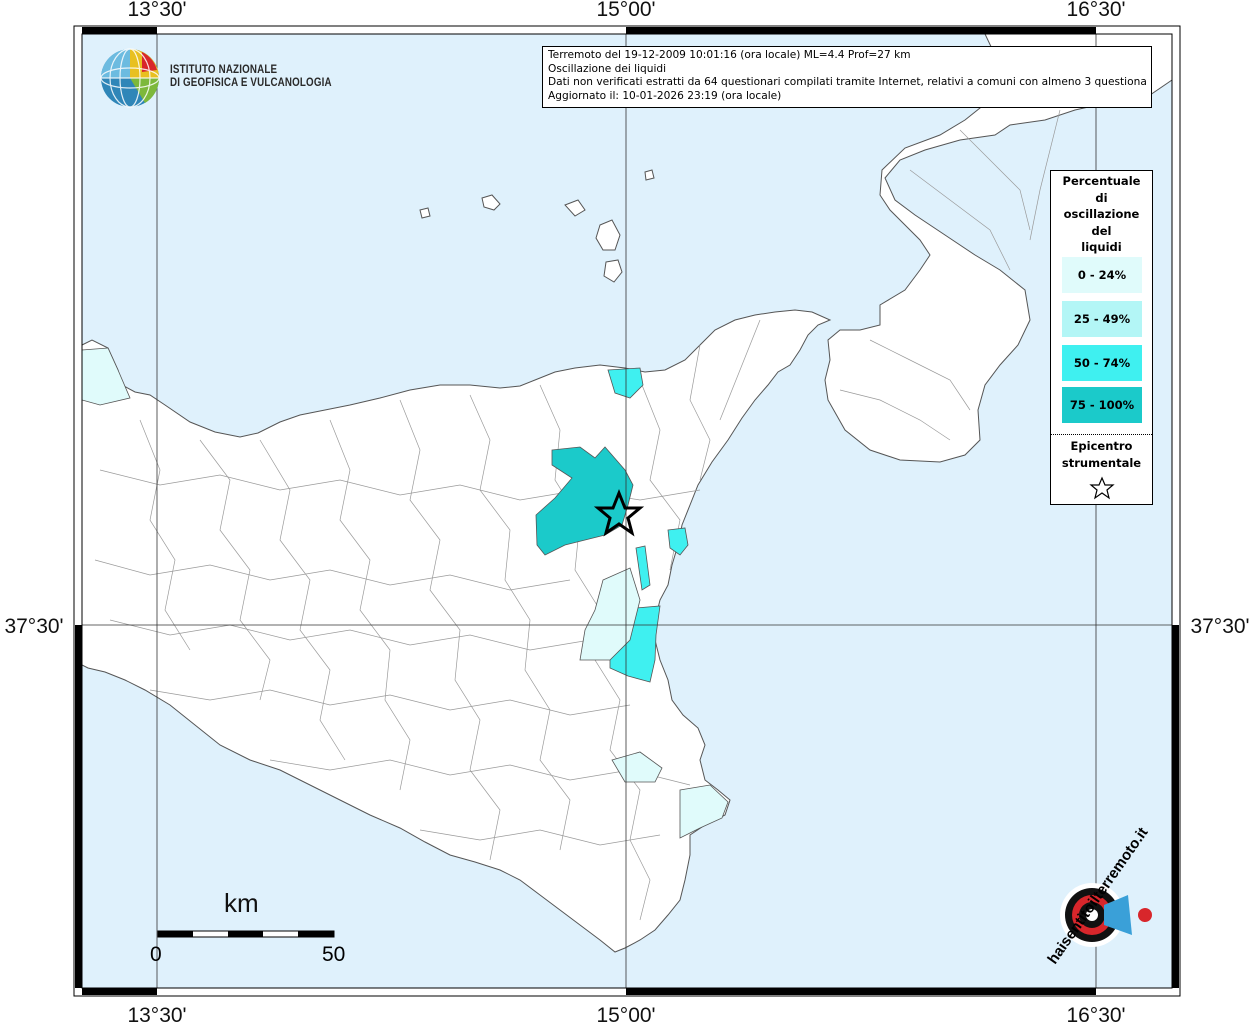 This screenshot has height=1024, width=1254. Describe the element at coordinates (1102, 405) in the screenshot. I see `legend-class-75-100: 75 - 100%` at that location.